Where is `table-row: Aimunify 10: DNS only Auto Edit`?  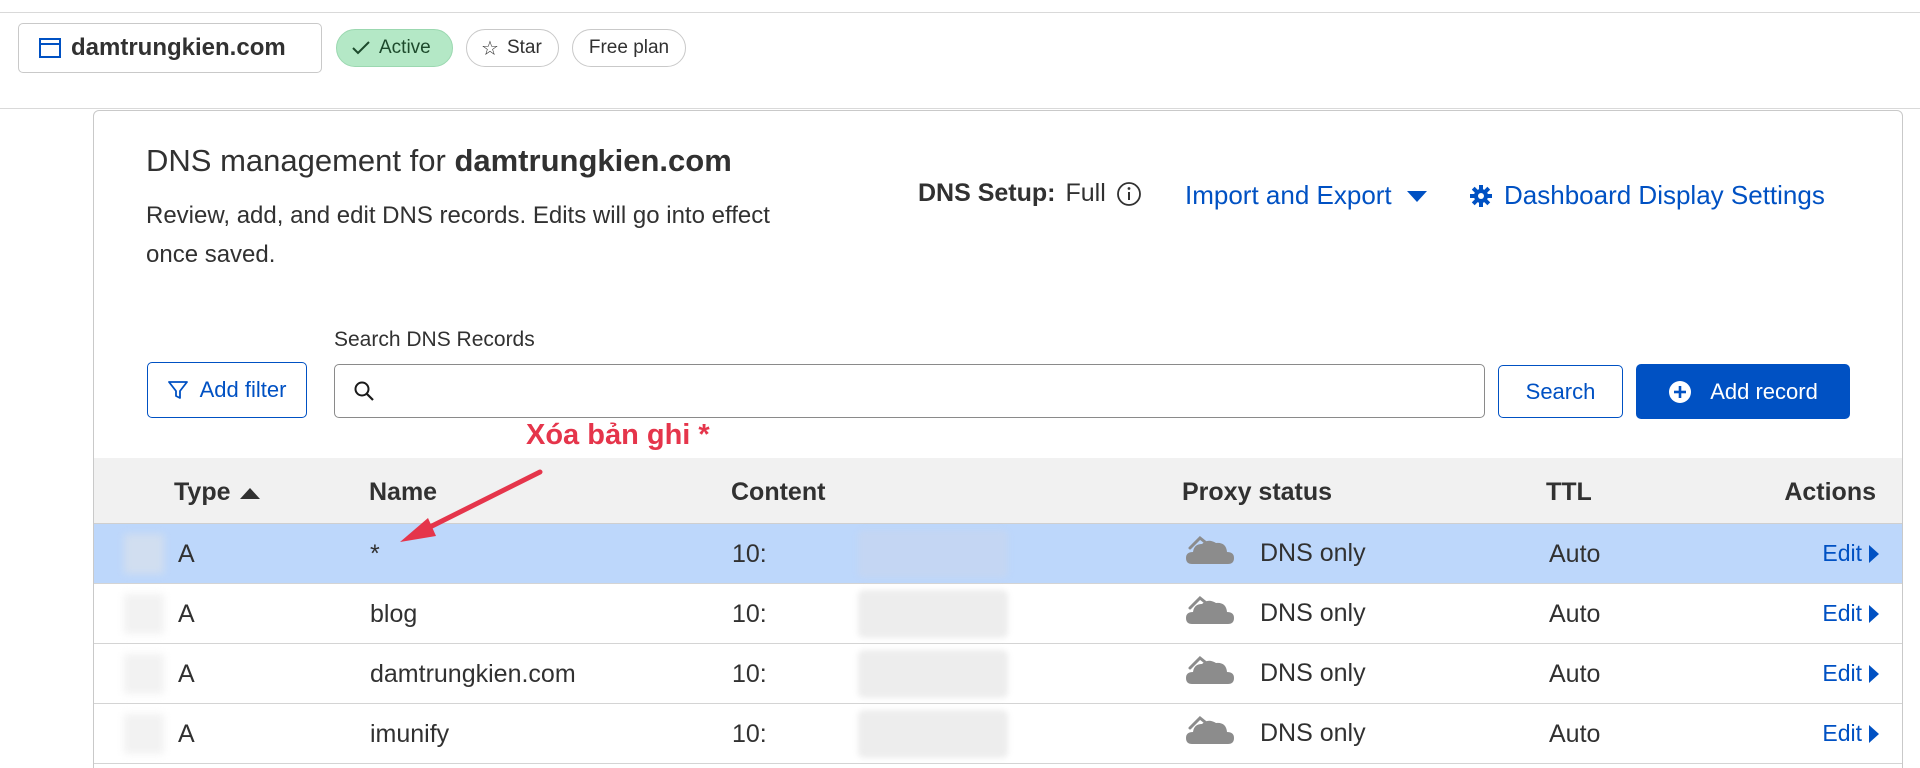 table-row: Aimunify 10: DNS only Auto Edit is located at coordinates (998, 734).